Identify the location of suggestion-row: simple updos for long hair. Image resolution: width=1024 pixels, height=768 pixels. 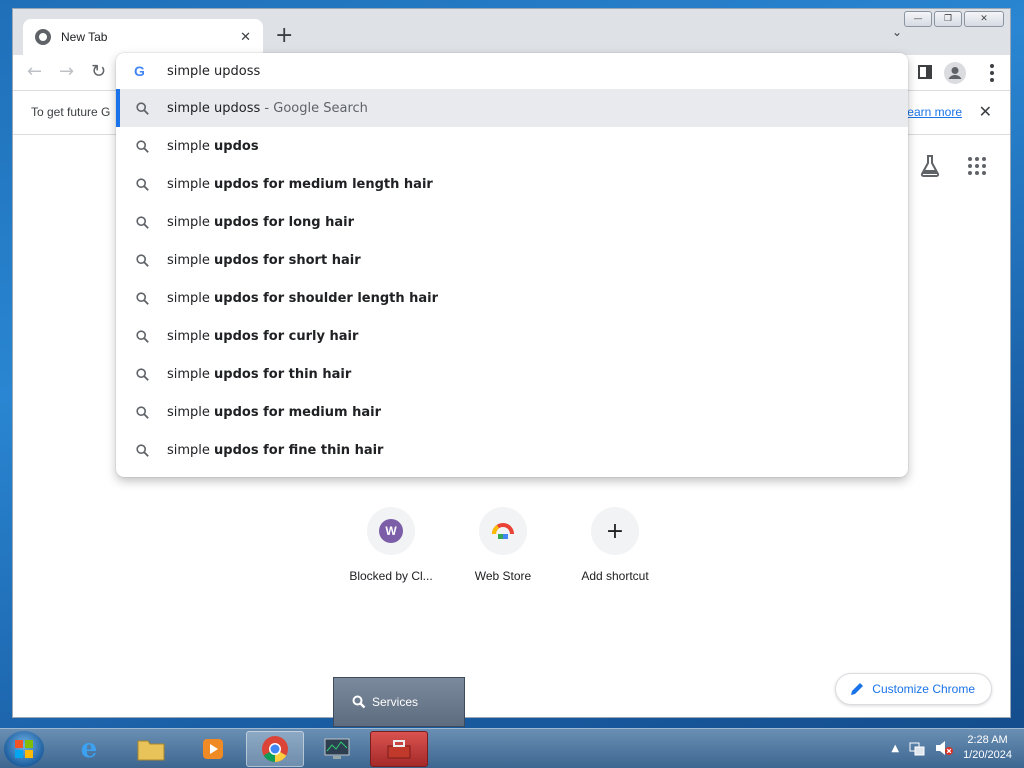
(512, 222).